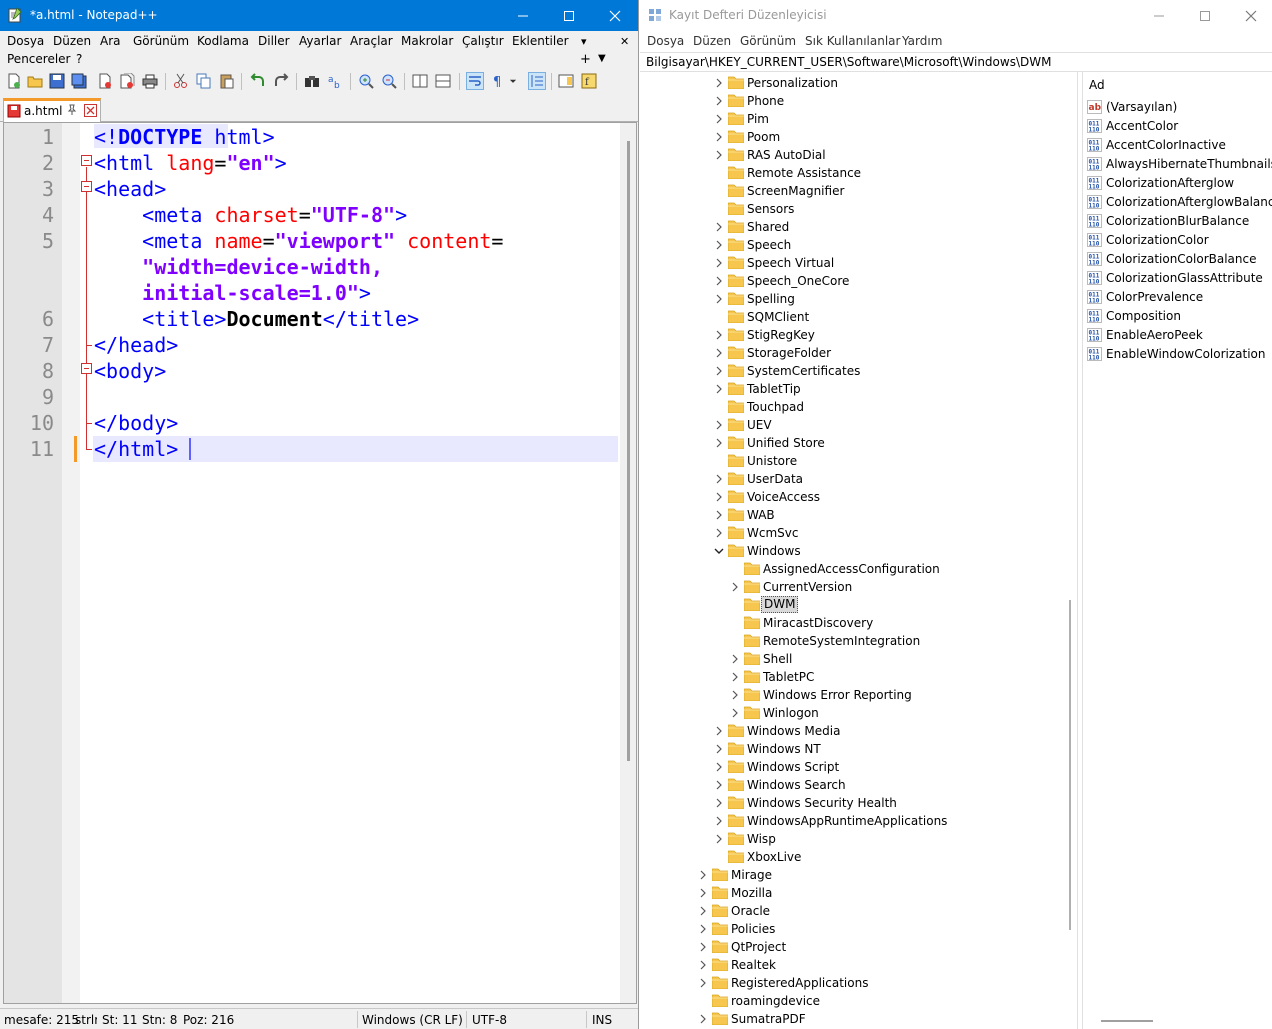 The image size is (1272, 1029). What do you see at coordinates (719, 551) in the screenshot?
I see `chevron-down-icon` at bounding box center [719, 551].